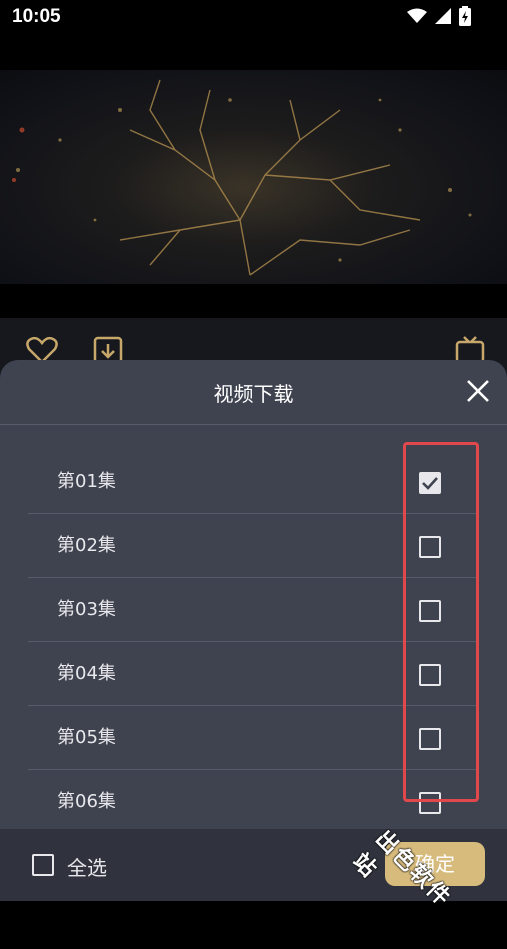 This screenshot has height=949, width=507. What do you see at coordinates (253, 865) in the screenshot?
I see `bottom-bar: 全选 确定` at bounding box center [253, 865].